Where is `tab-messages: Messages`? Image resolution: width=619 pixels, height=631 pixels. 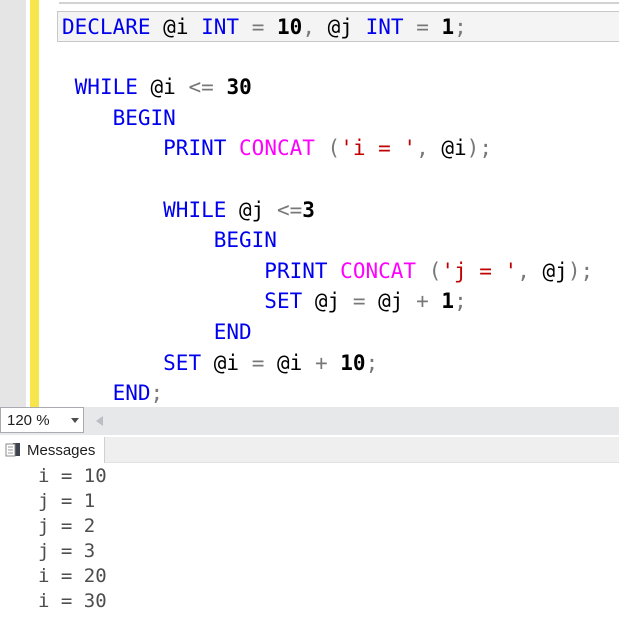 tab-messages: Messages is located at coordinates (52, 450).